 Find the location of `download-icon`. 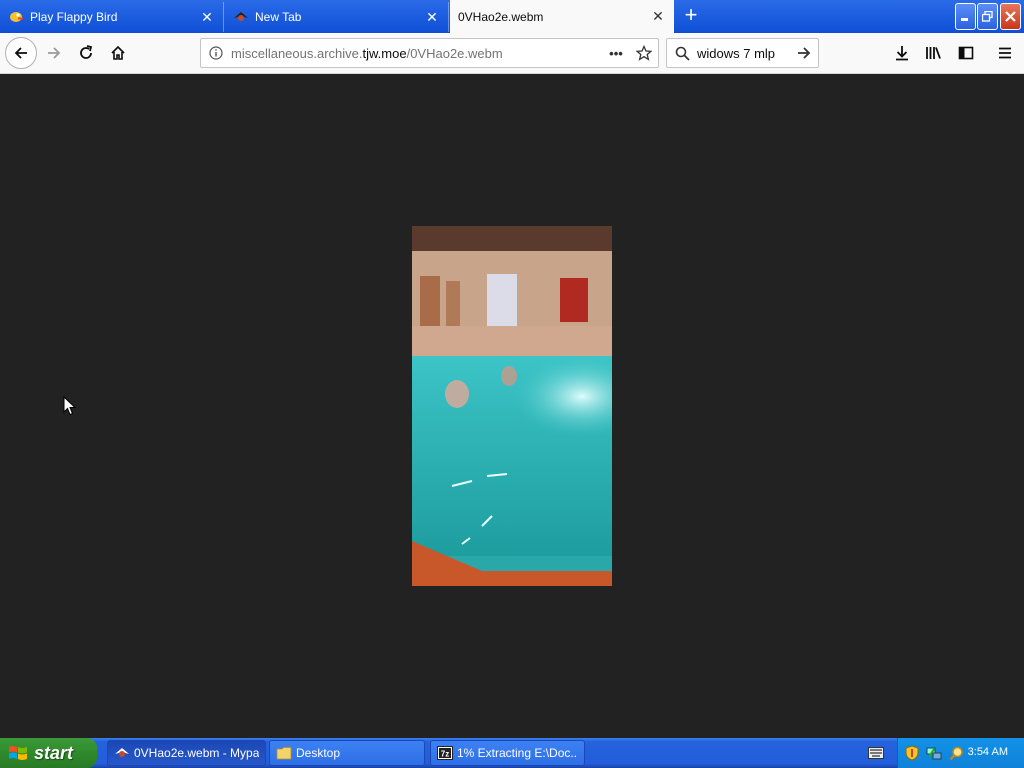

download-icon is located at coordinates (902, 53).